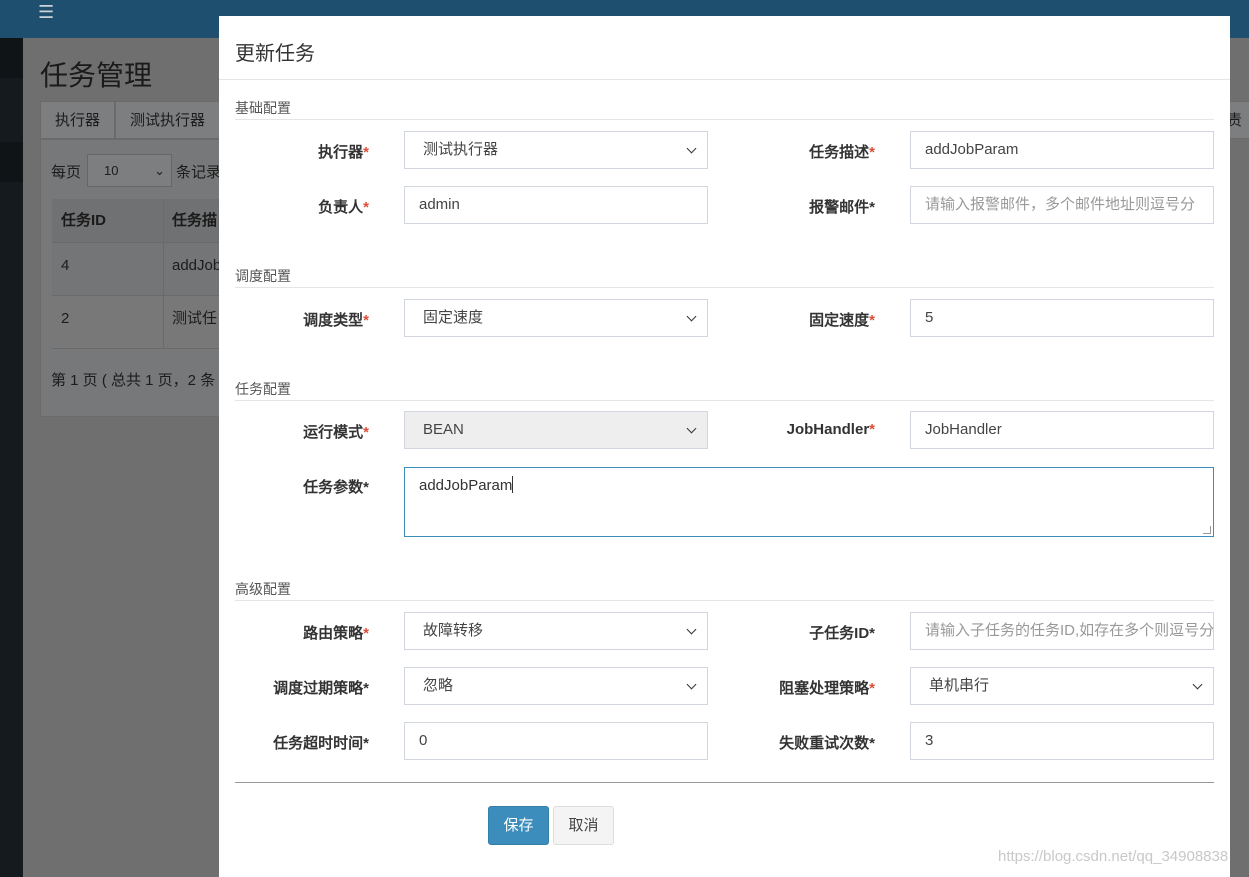  I want to click on alarm-email-input: 请输入报警邮件，多个邮件地址则逗号分, so click(1062, 205).